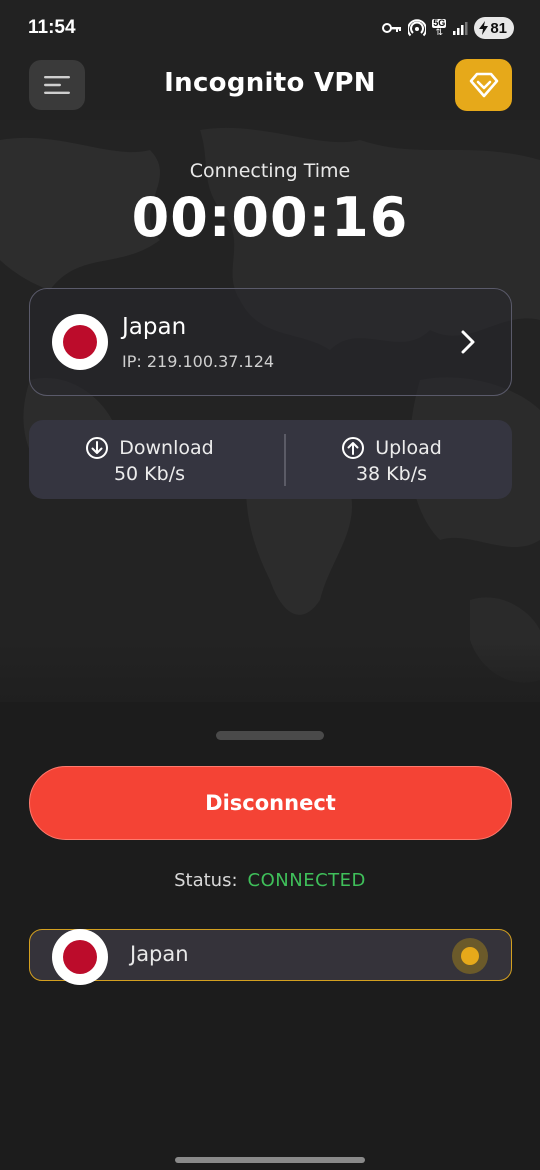  Describe the element at coordinates (270, 735) in the screenshot. I see `sheet-drag-handle` at that location.